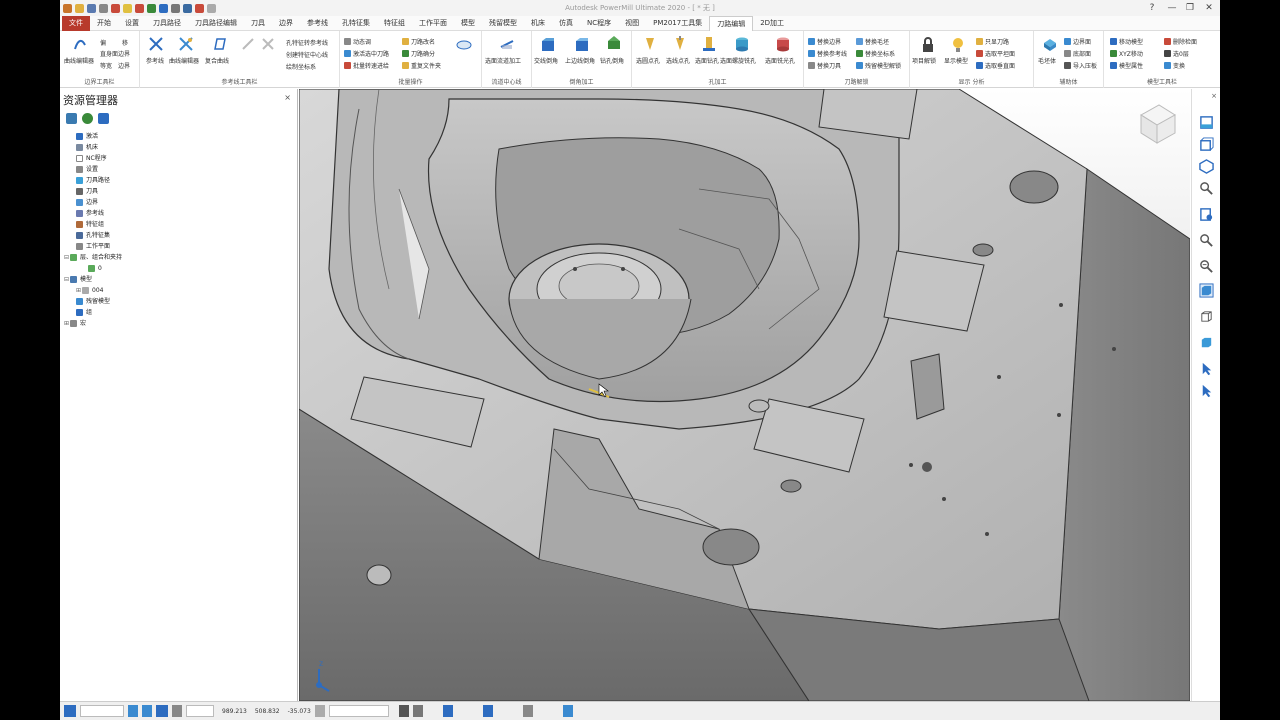 The height and width of the screenshot is (720, 1280). I want to click on tree-node: 0, so click(93, 268).